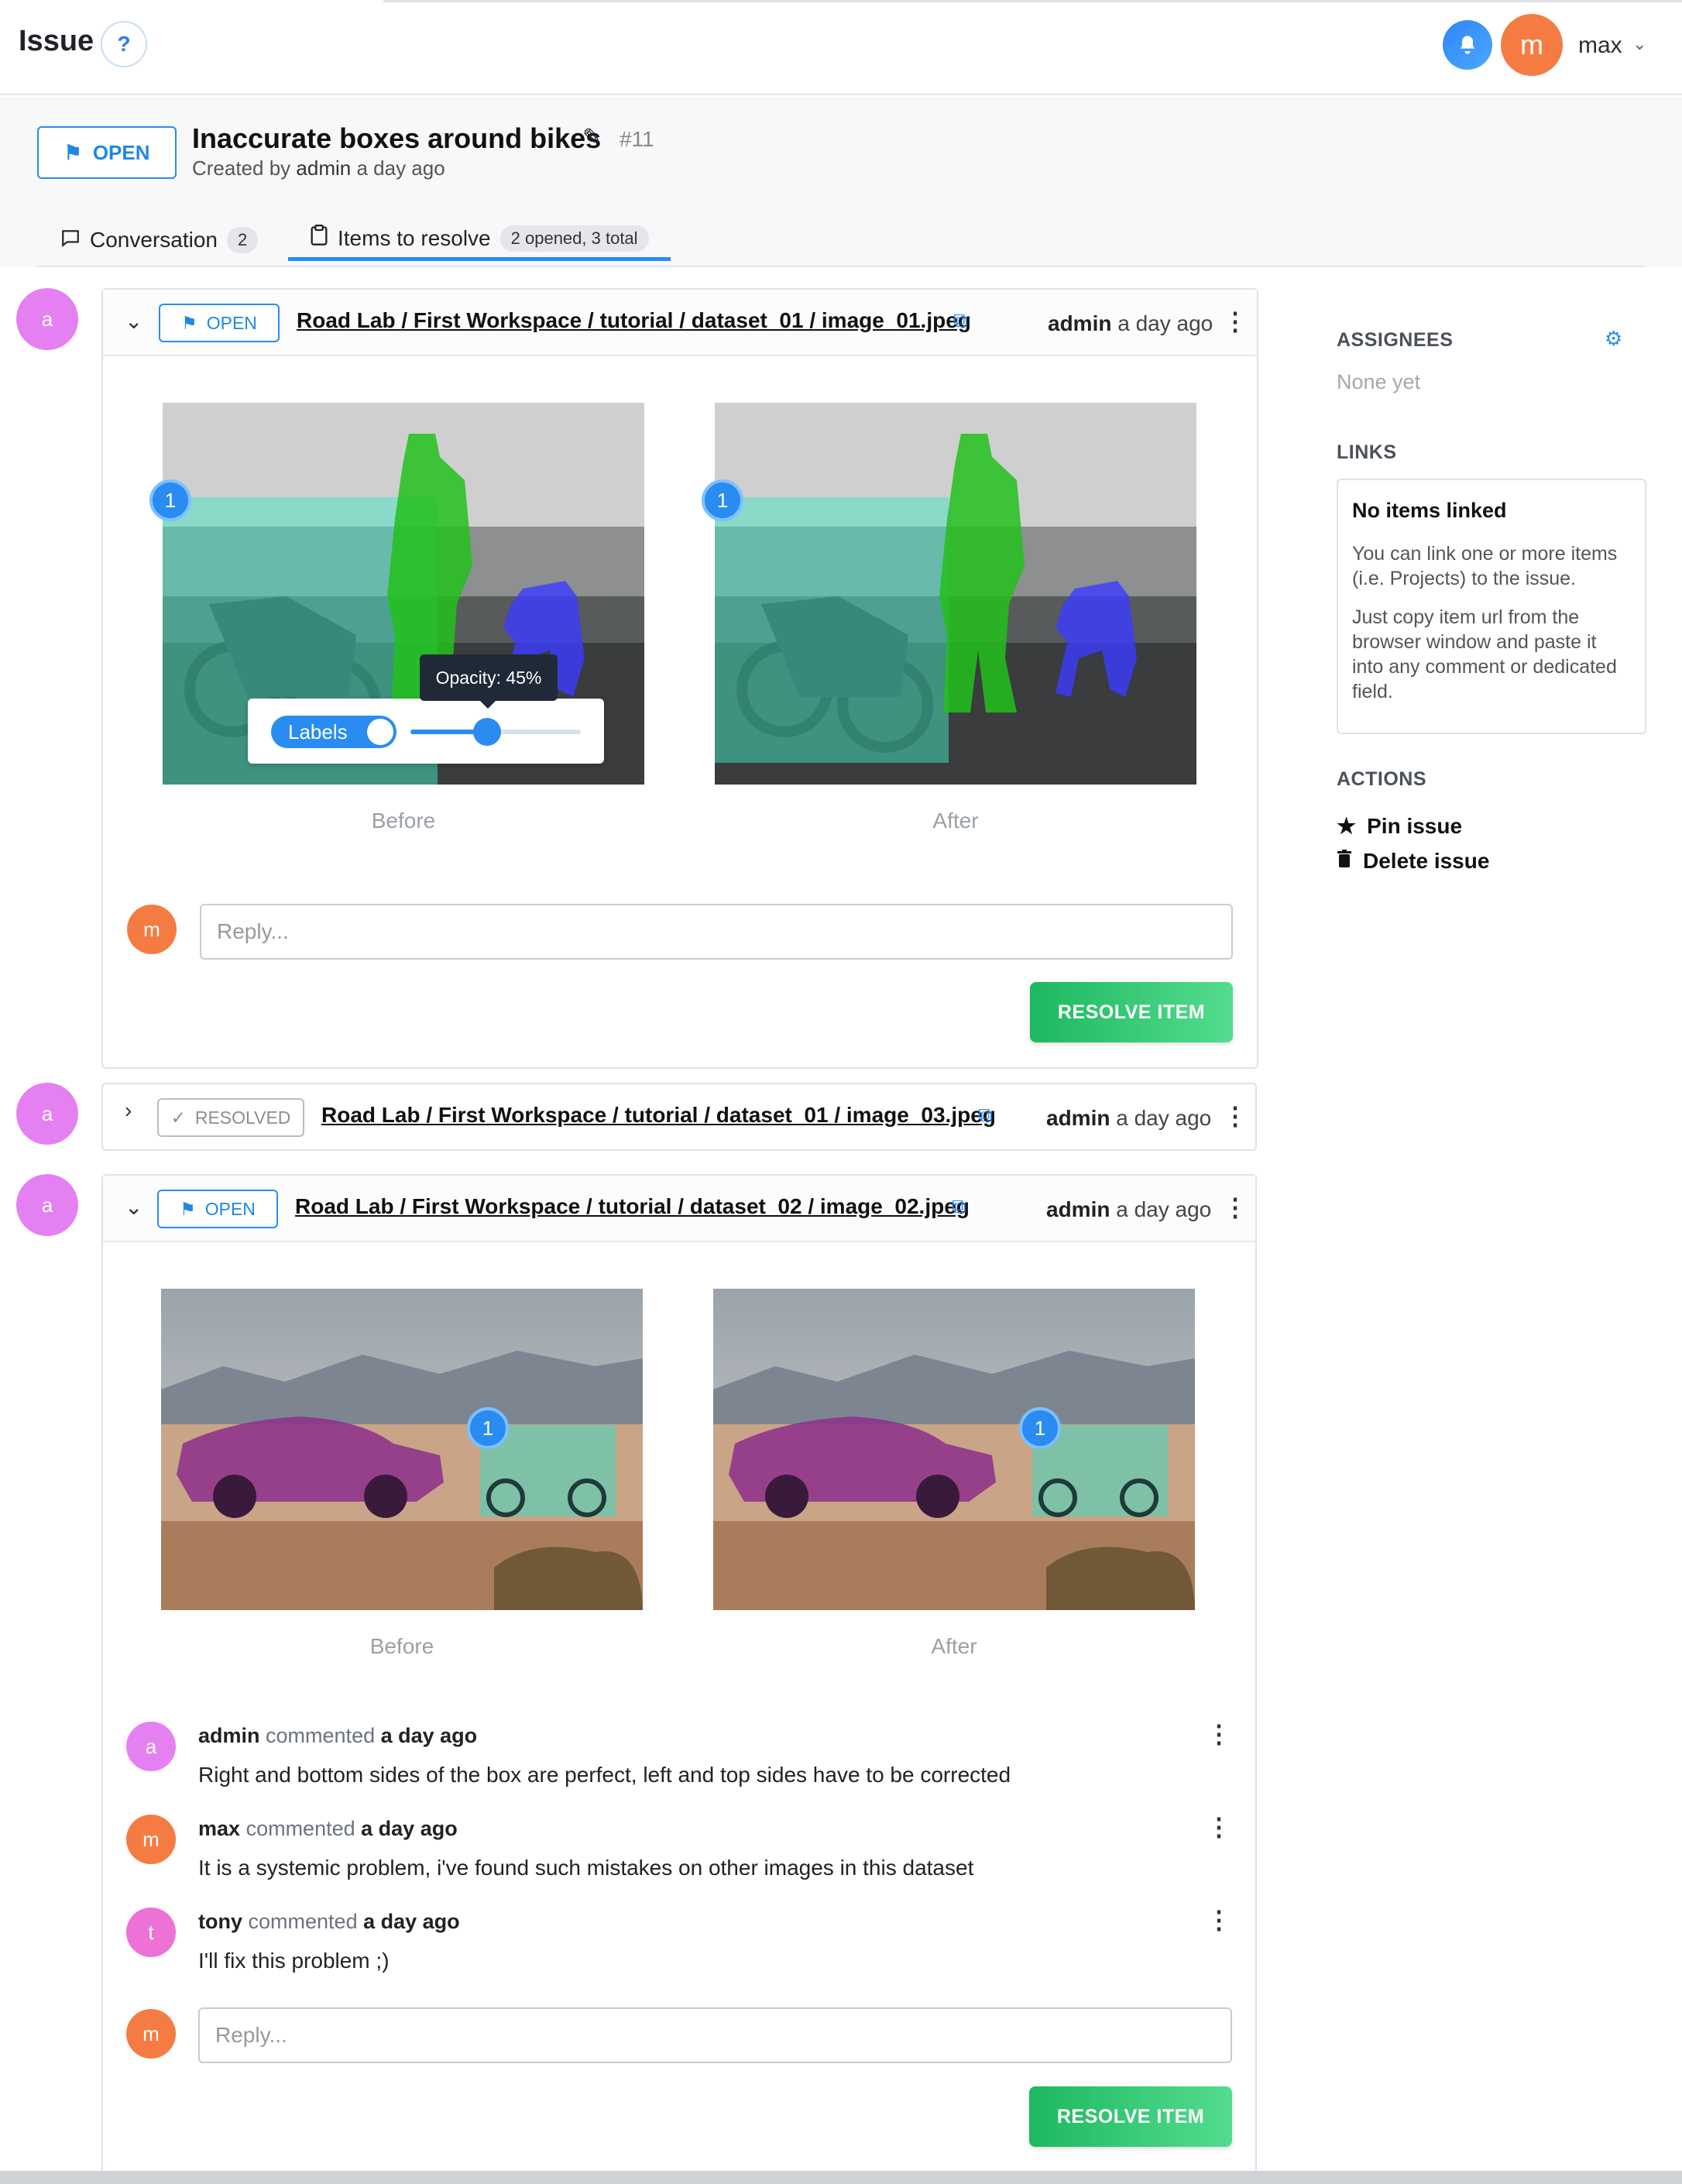  I want to click on comment-author: tony, so click(220, 1921).